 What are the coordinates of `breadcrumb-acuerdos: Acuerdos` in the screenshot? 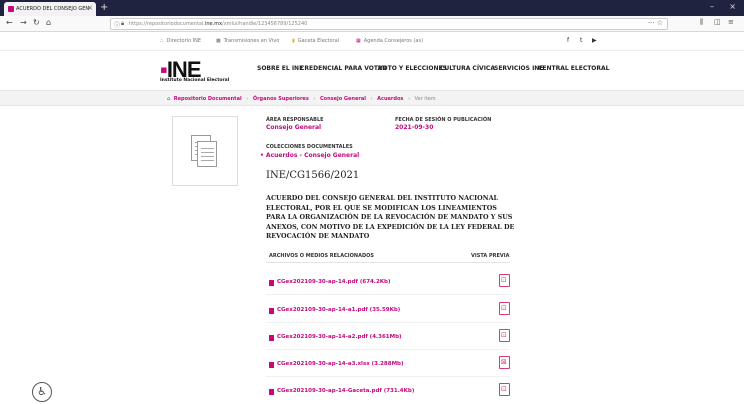 It's located at (390, 99).